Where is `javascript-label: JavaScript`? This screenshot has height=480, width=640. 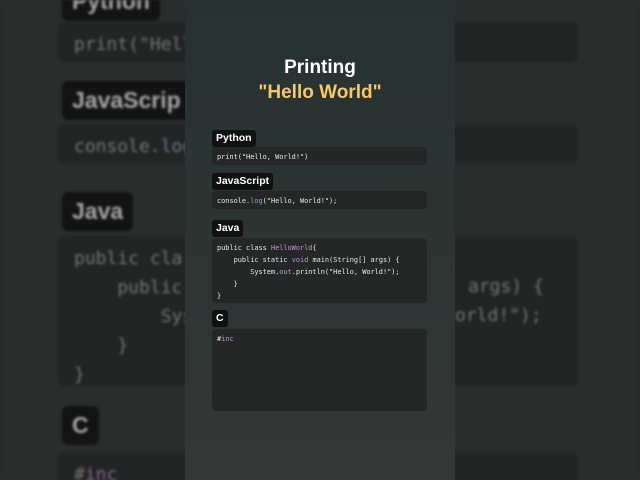
javascript-label: JavaScript is located at coordinates (243, 181).